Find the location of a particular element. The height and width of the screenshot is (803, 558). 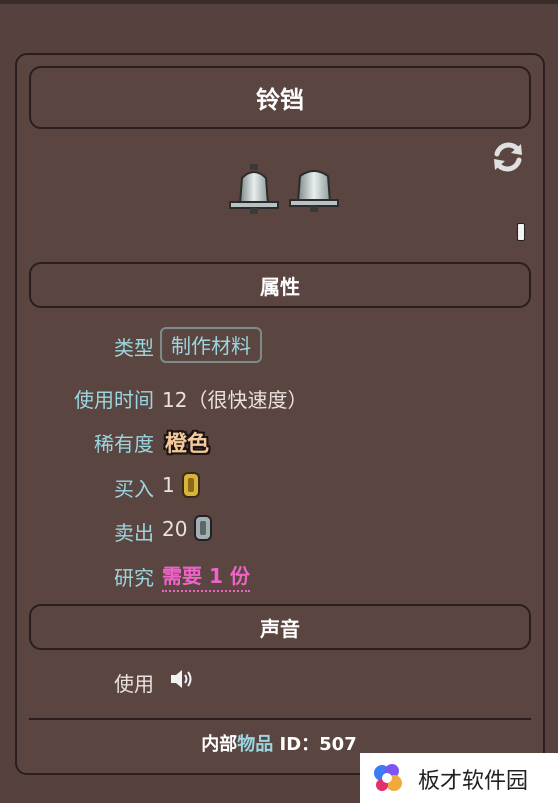

buy-value: 1 is located at coordinates (168, 485).